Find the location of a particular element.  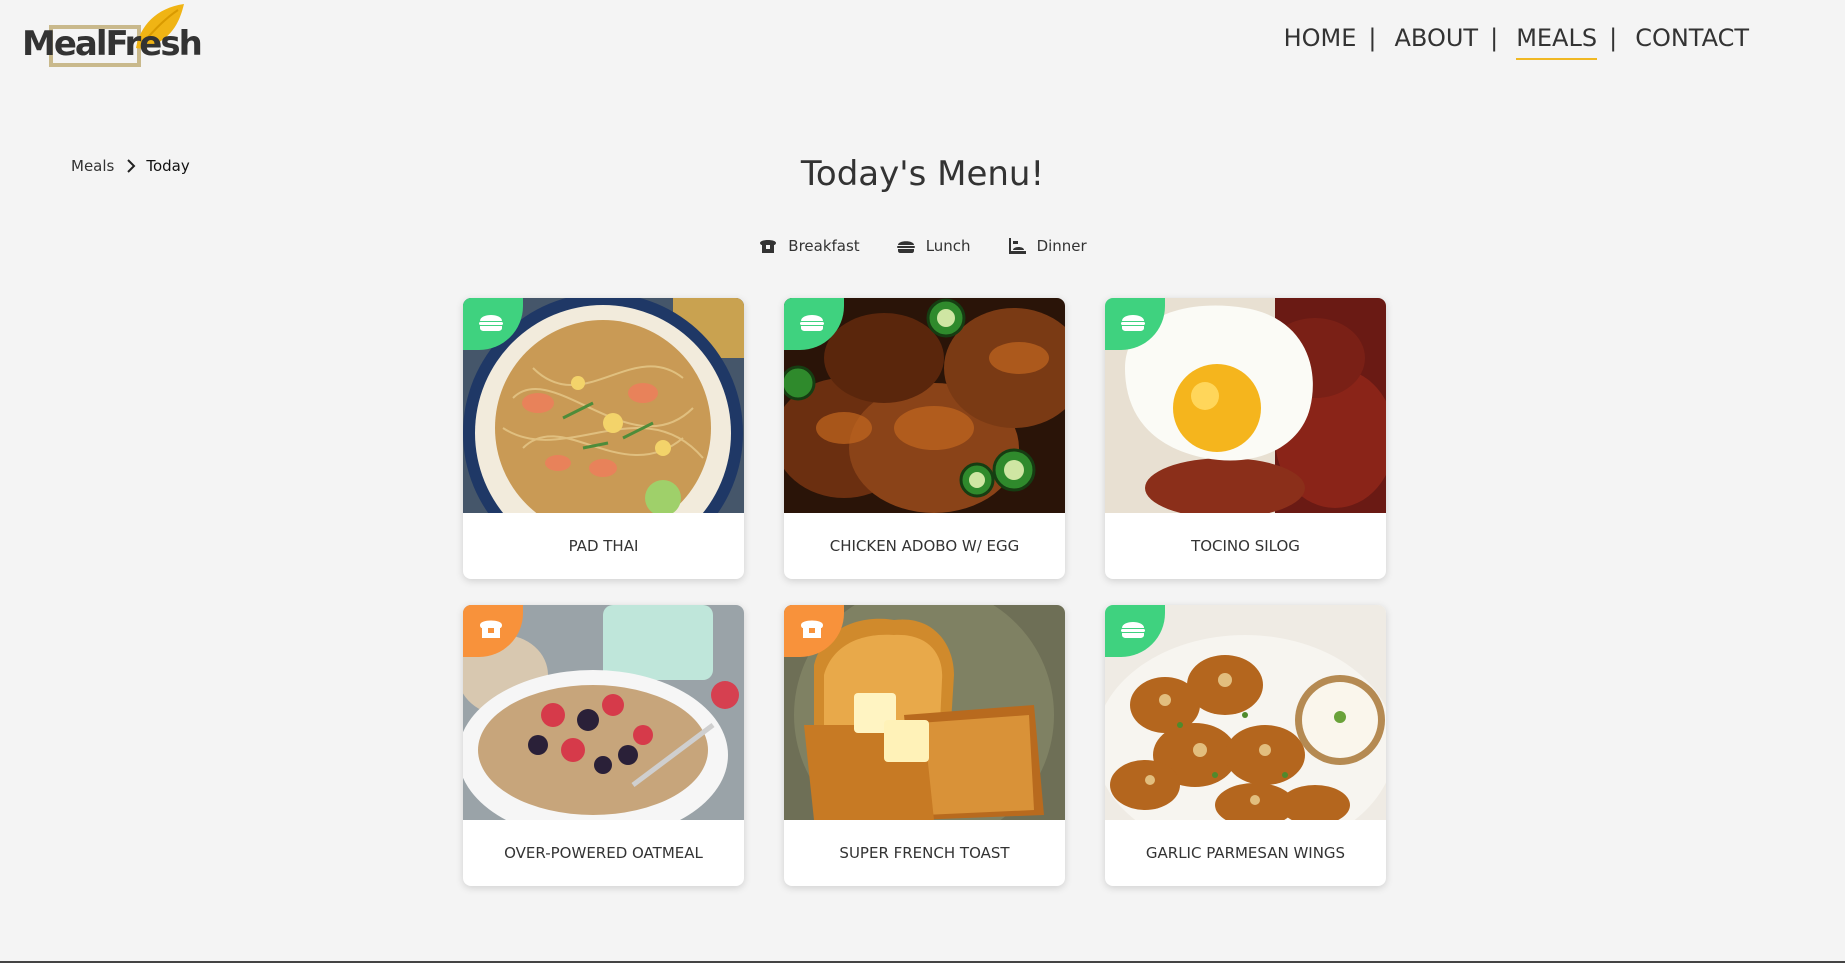

meal-card-chicken-adobo: CHICKEN ADOBO W/ EGG is located at coordinates (924, 438).